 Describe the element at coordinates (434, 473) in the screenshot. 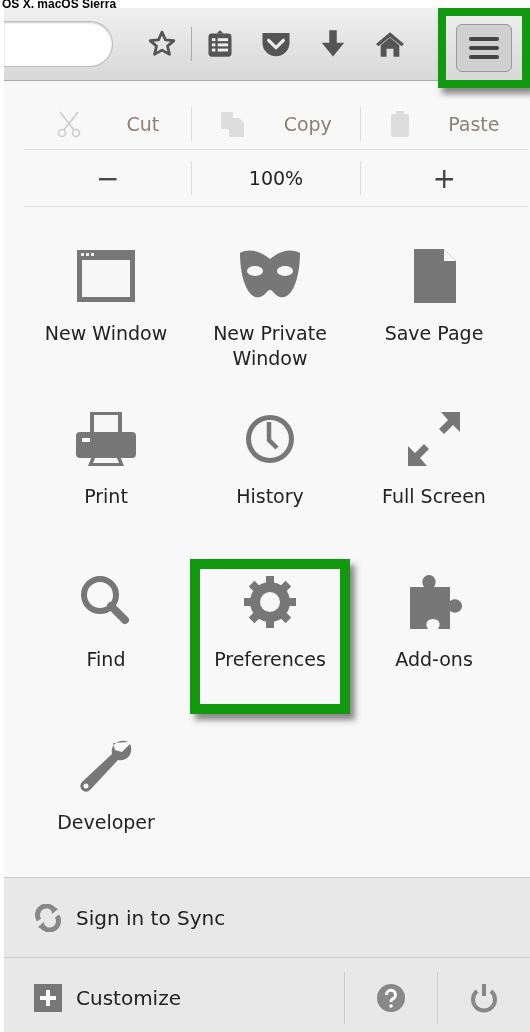

I see `menu-item: Full Screen` at that location.